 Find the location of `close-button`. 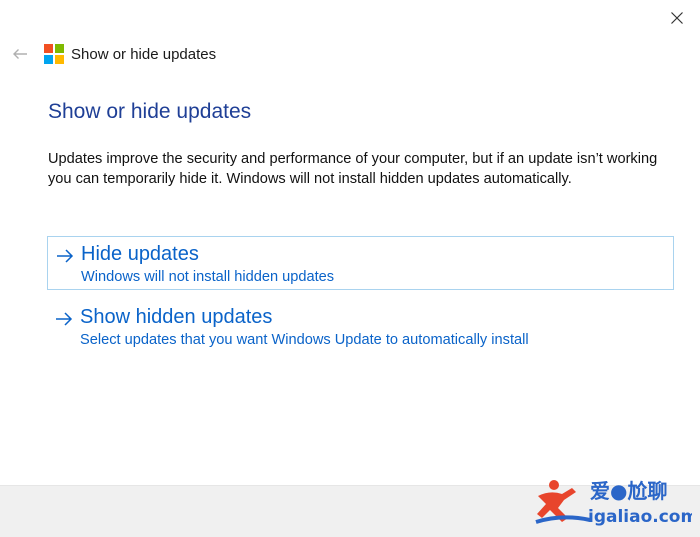

close-button is located at coordinates (677, 18).